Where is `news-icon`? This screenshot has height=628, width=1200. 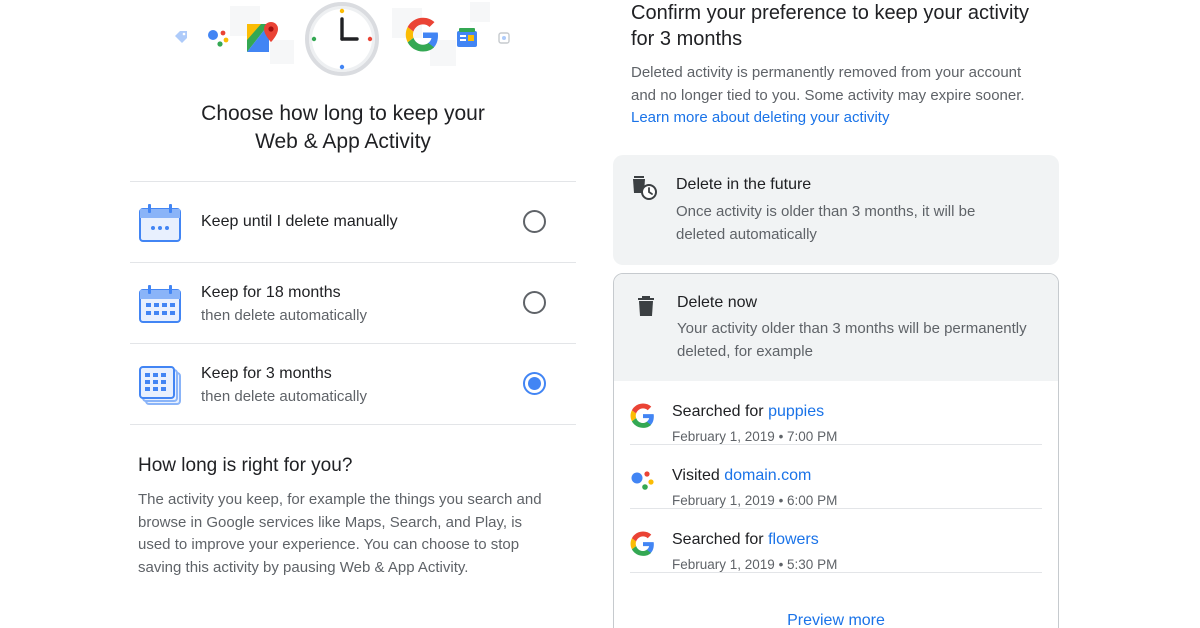 news-icon is located at coordinates (467, 37).